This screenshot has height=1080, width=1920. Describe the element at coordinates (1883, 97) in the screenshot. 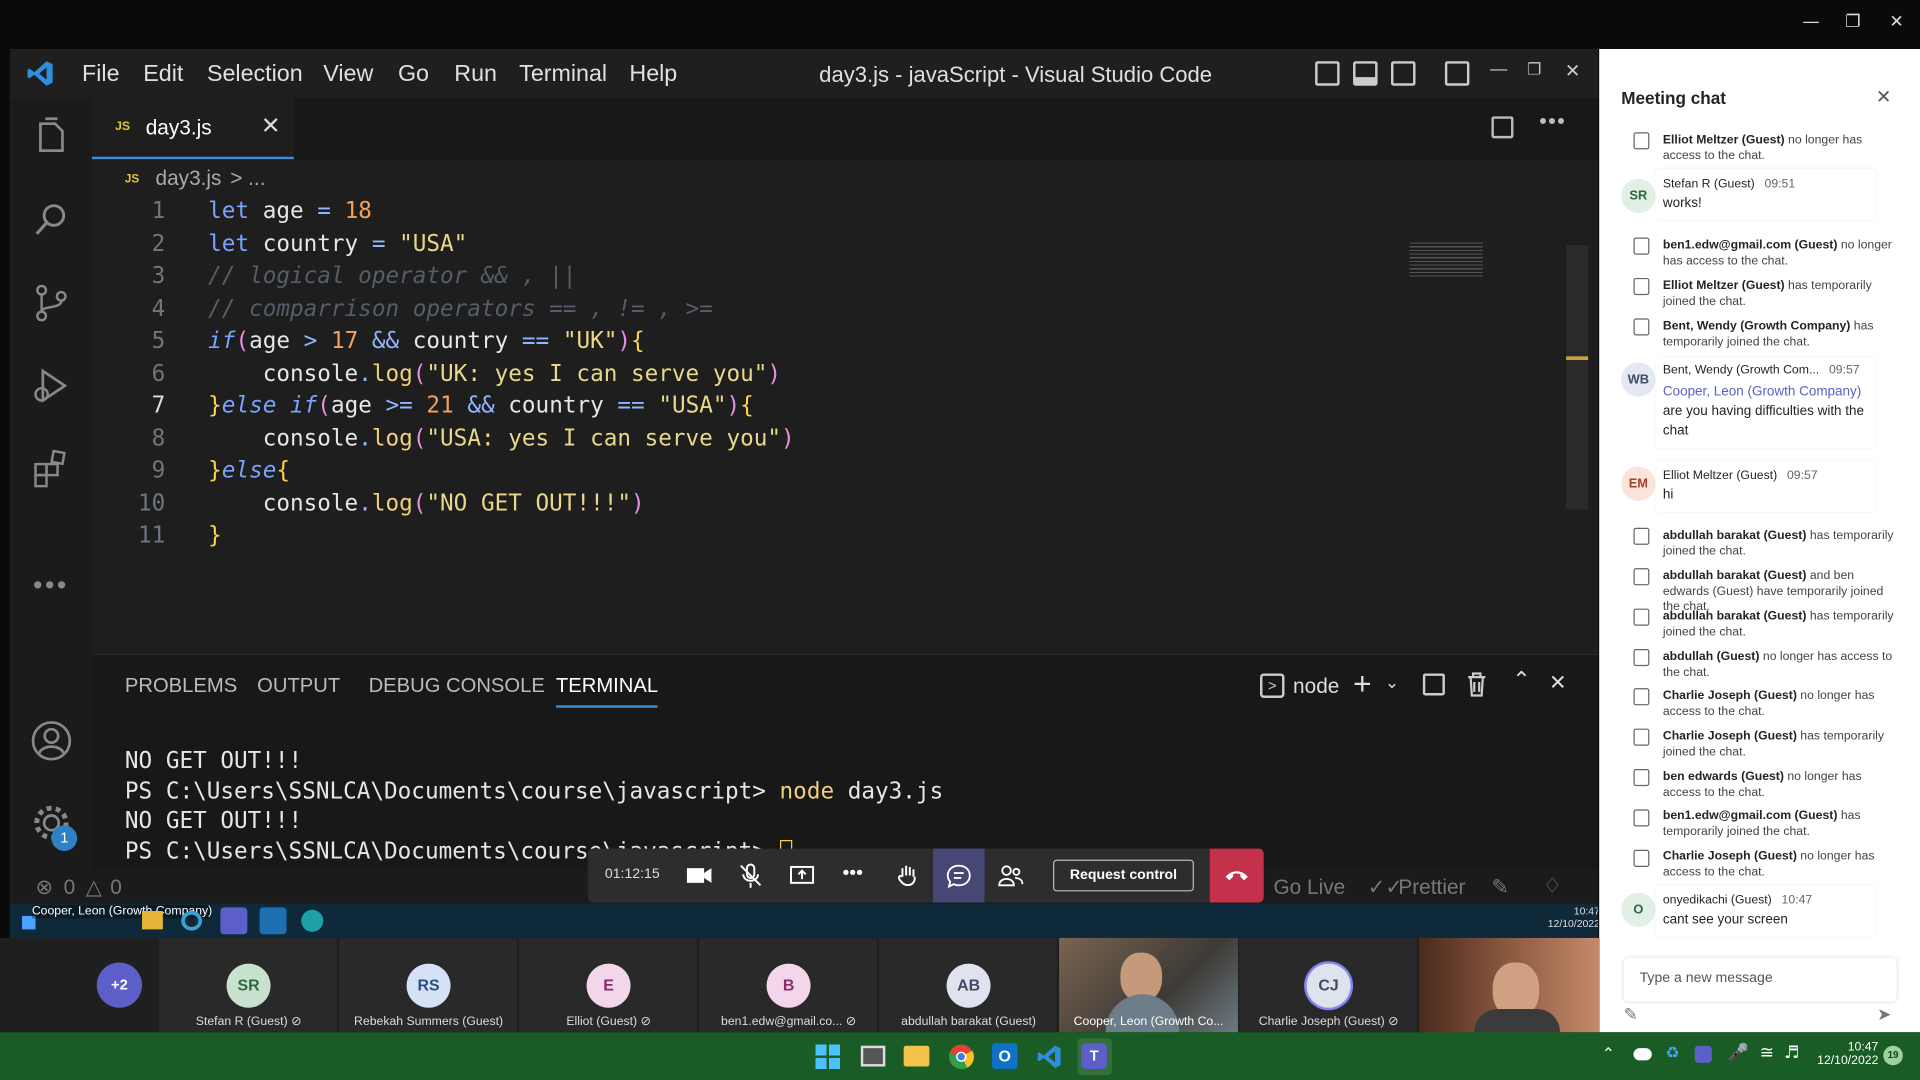

I see `close-chat-icon: ✕` at that location.